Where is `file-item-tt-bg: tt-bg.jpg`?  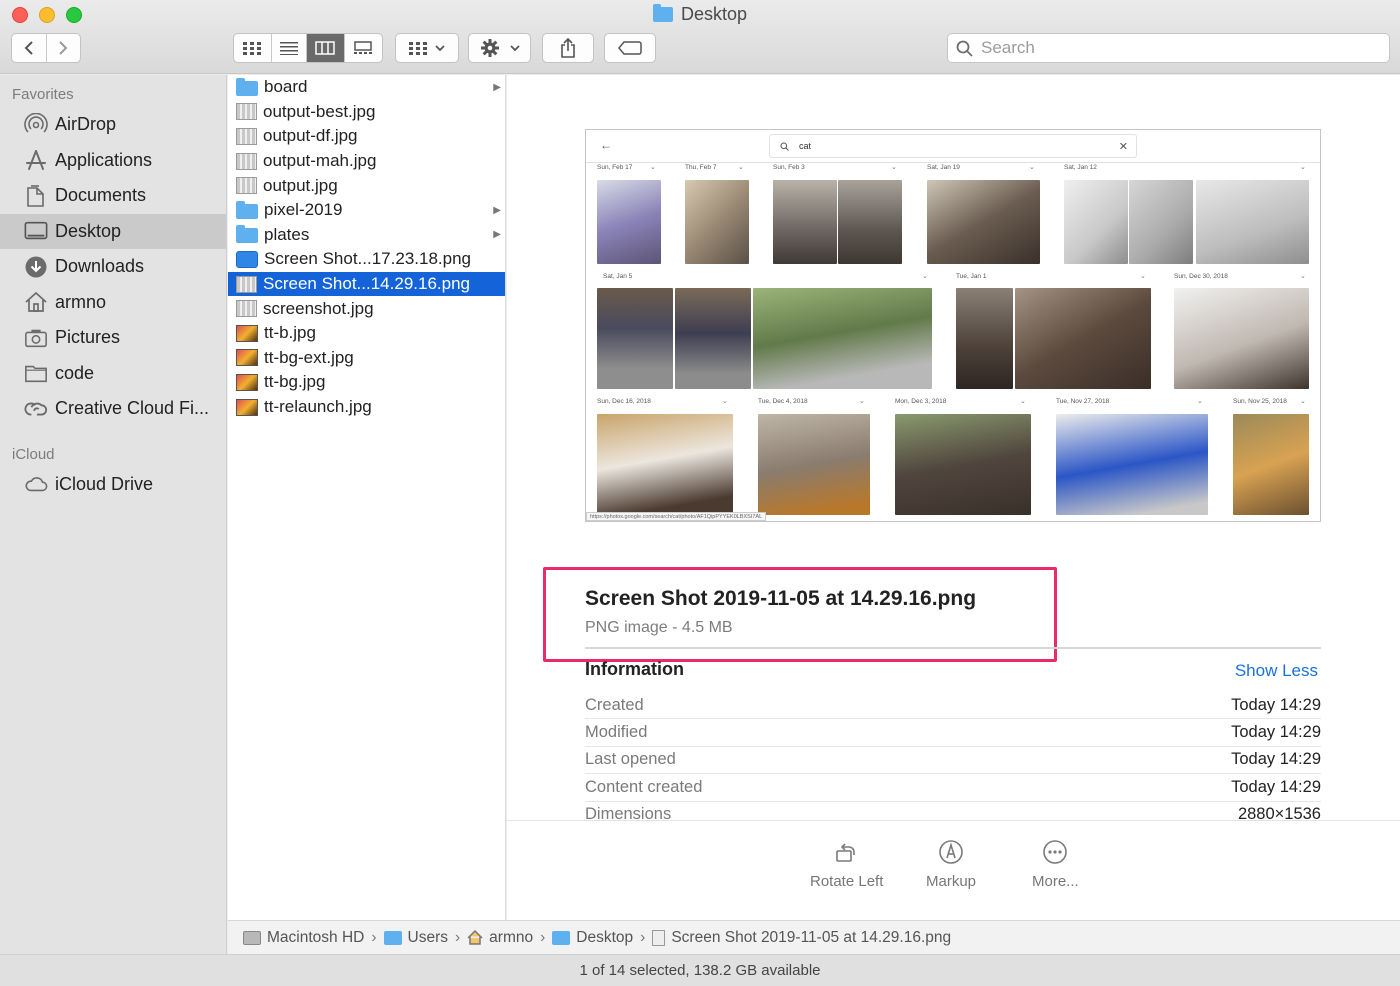
file-item-tt-bg: tt-bg.jpg is located at coordinates (366, 382).